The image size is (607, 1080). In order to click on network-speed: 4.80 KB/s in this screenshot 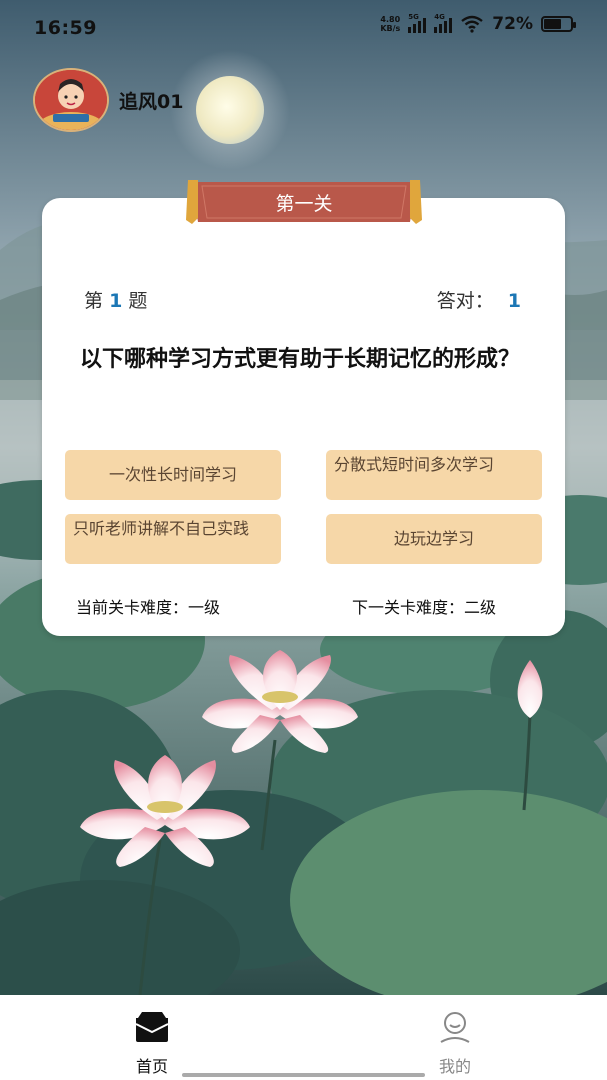, I will do `click(390, 24)`.